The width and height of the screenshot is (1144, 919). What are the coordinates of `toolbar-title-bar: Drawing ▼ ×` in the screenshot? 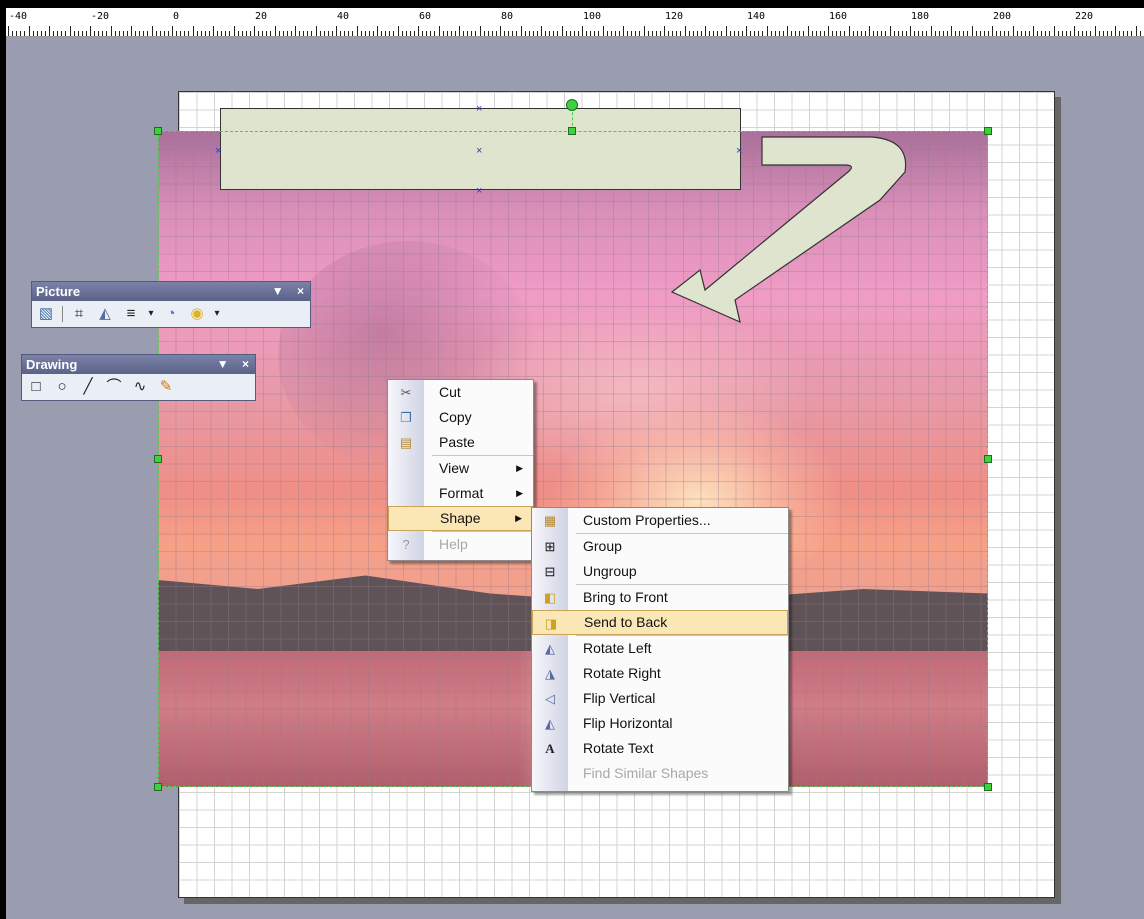 It's located at (138, 364).